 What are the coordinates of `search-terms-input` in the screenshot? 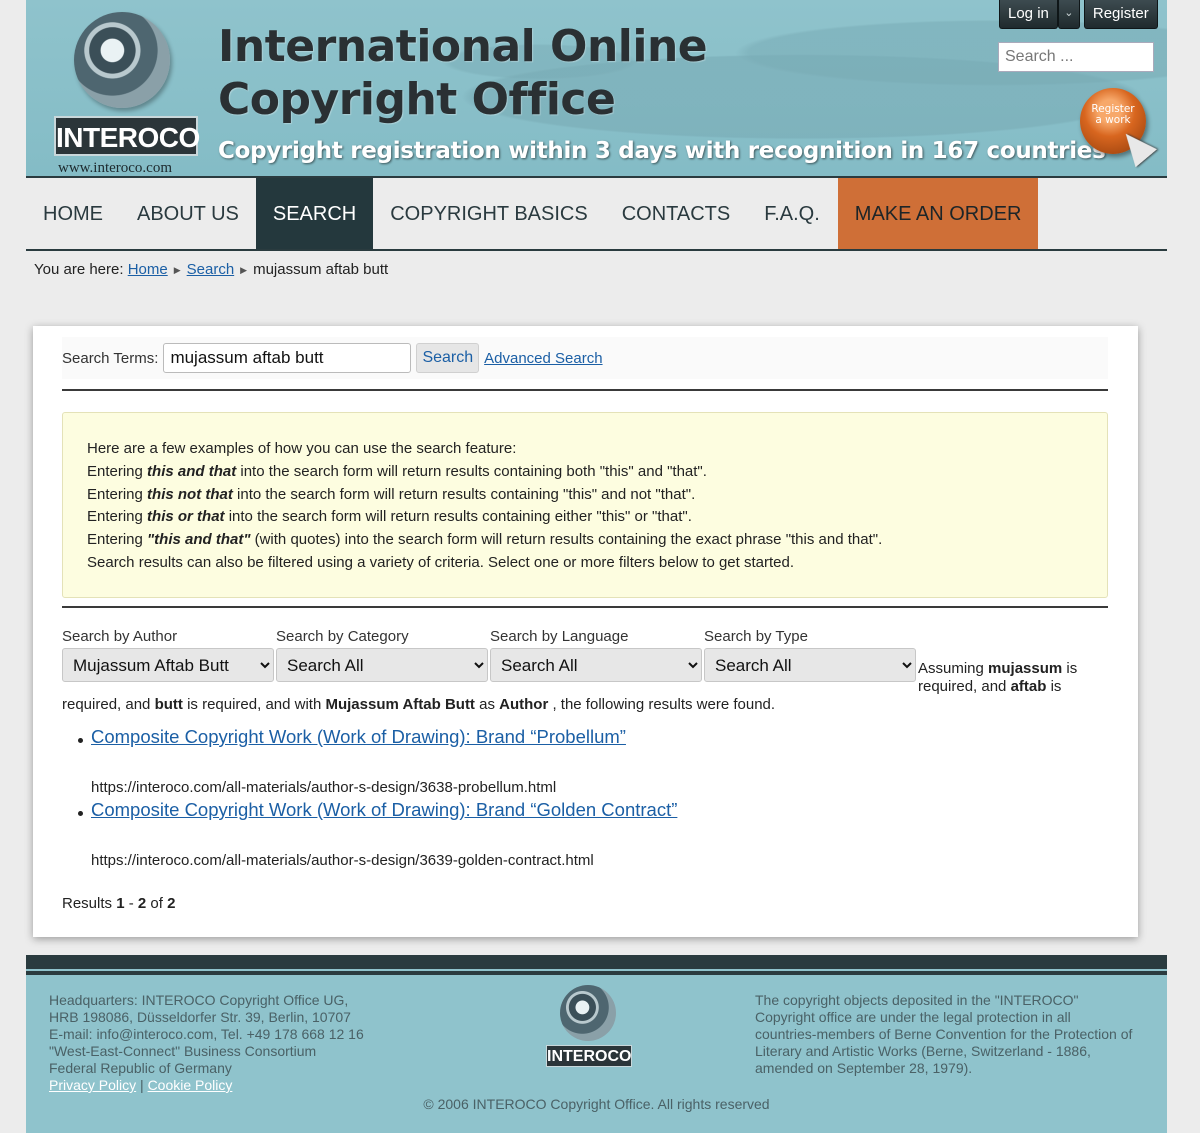 It's located at (287, 358).